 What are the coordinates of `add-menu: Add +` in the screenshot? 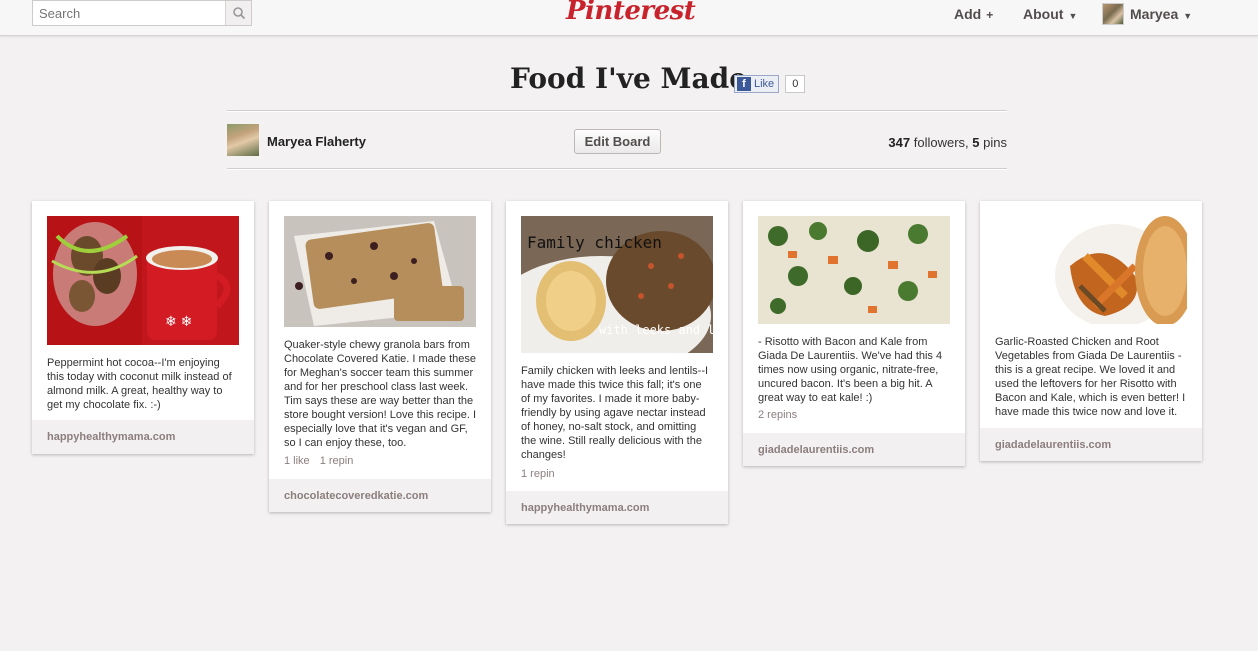 It's located at (973, 14).